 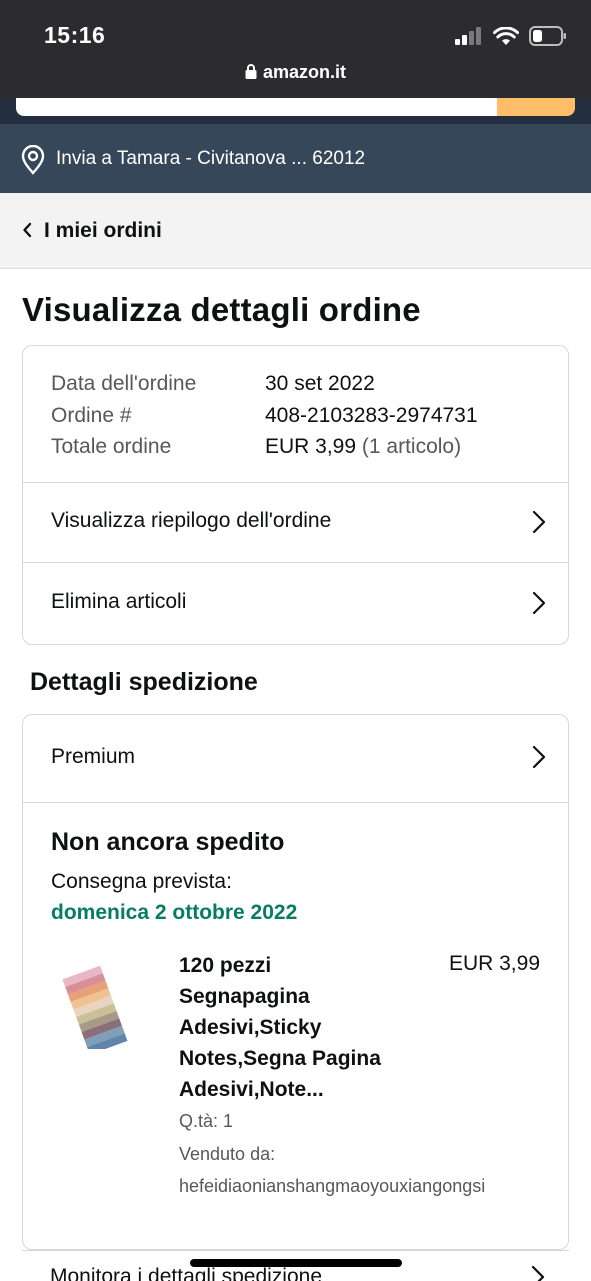 I want to click on order-summary-link: Visualizza riepilogo dell'ordine, so click(x=295, y=522).